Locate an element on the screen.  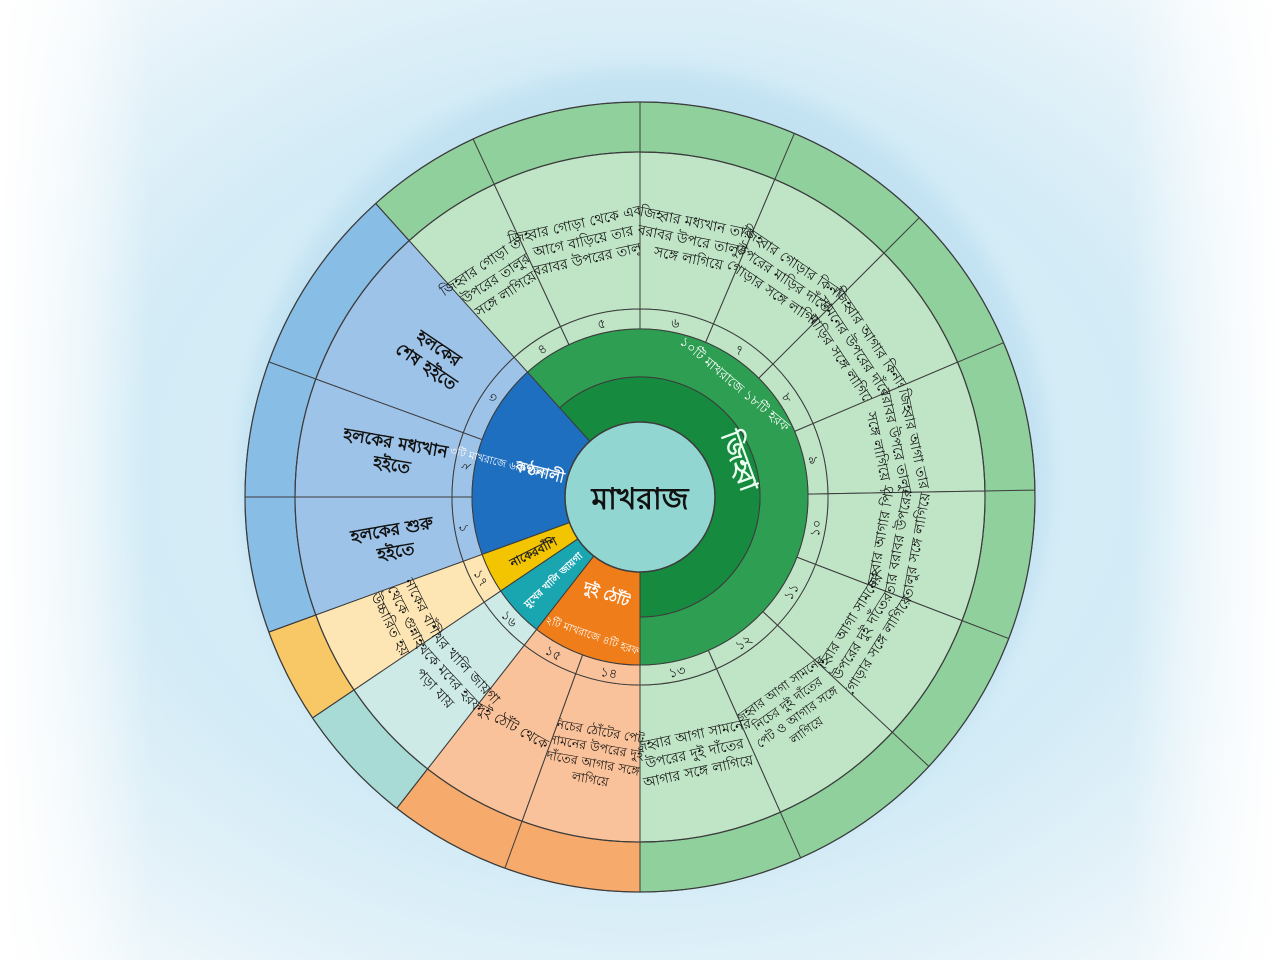
center-label: মাখরাজ is located at coordinates (639, 499).